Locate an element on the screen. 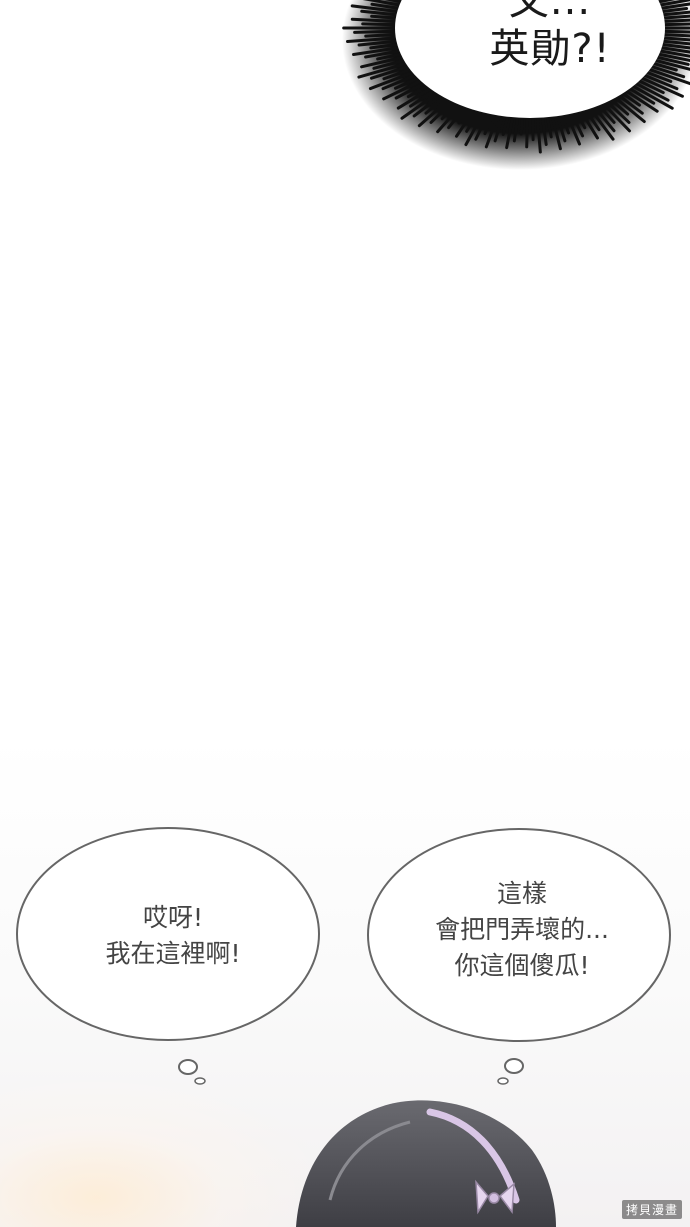 The image size is (690, 1227). character-illustration is located at coordinates (426, 1163).